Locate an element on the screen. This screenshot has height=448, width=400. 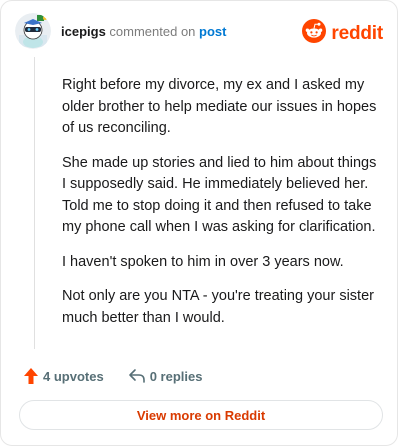
upvote-count: 4 upvotes is located at coordinates (73, 376).